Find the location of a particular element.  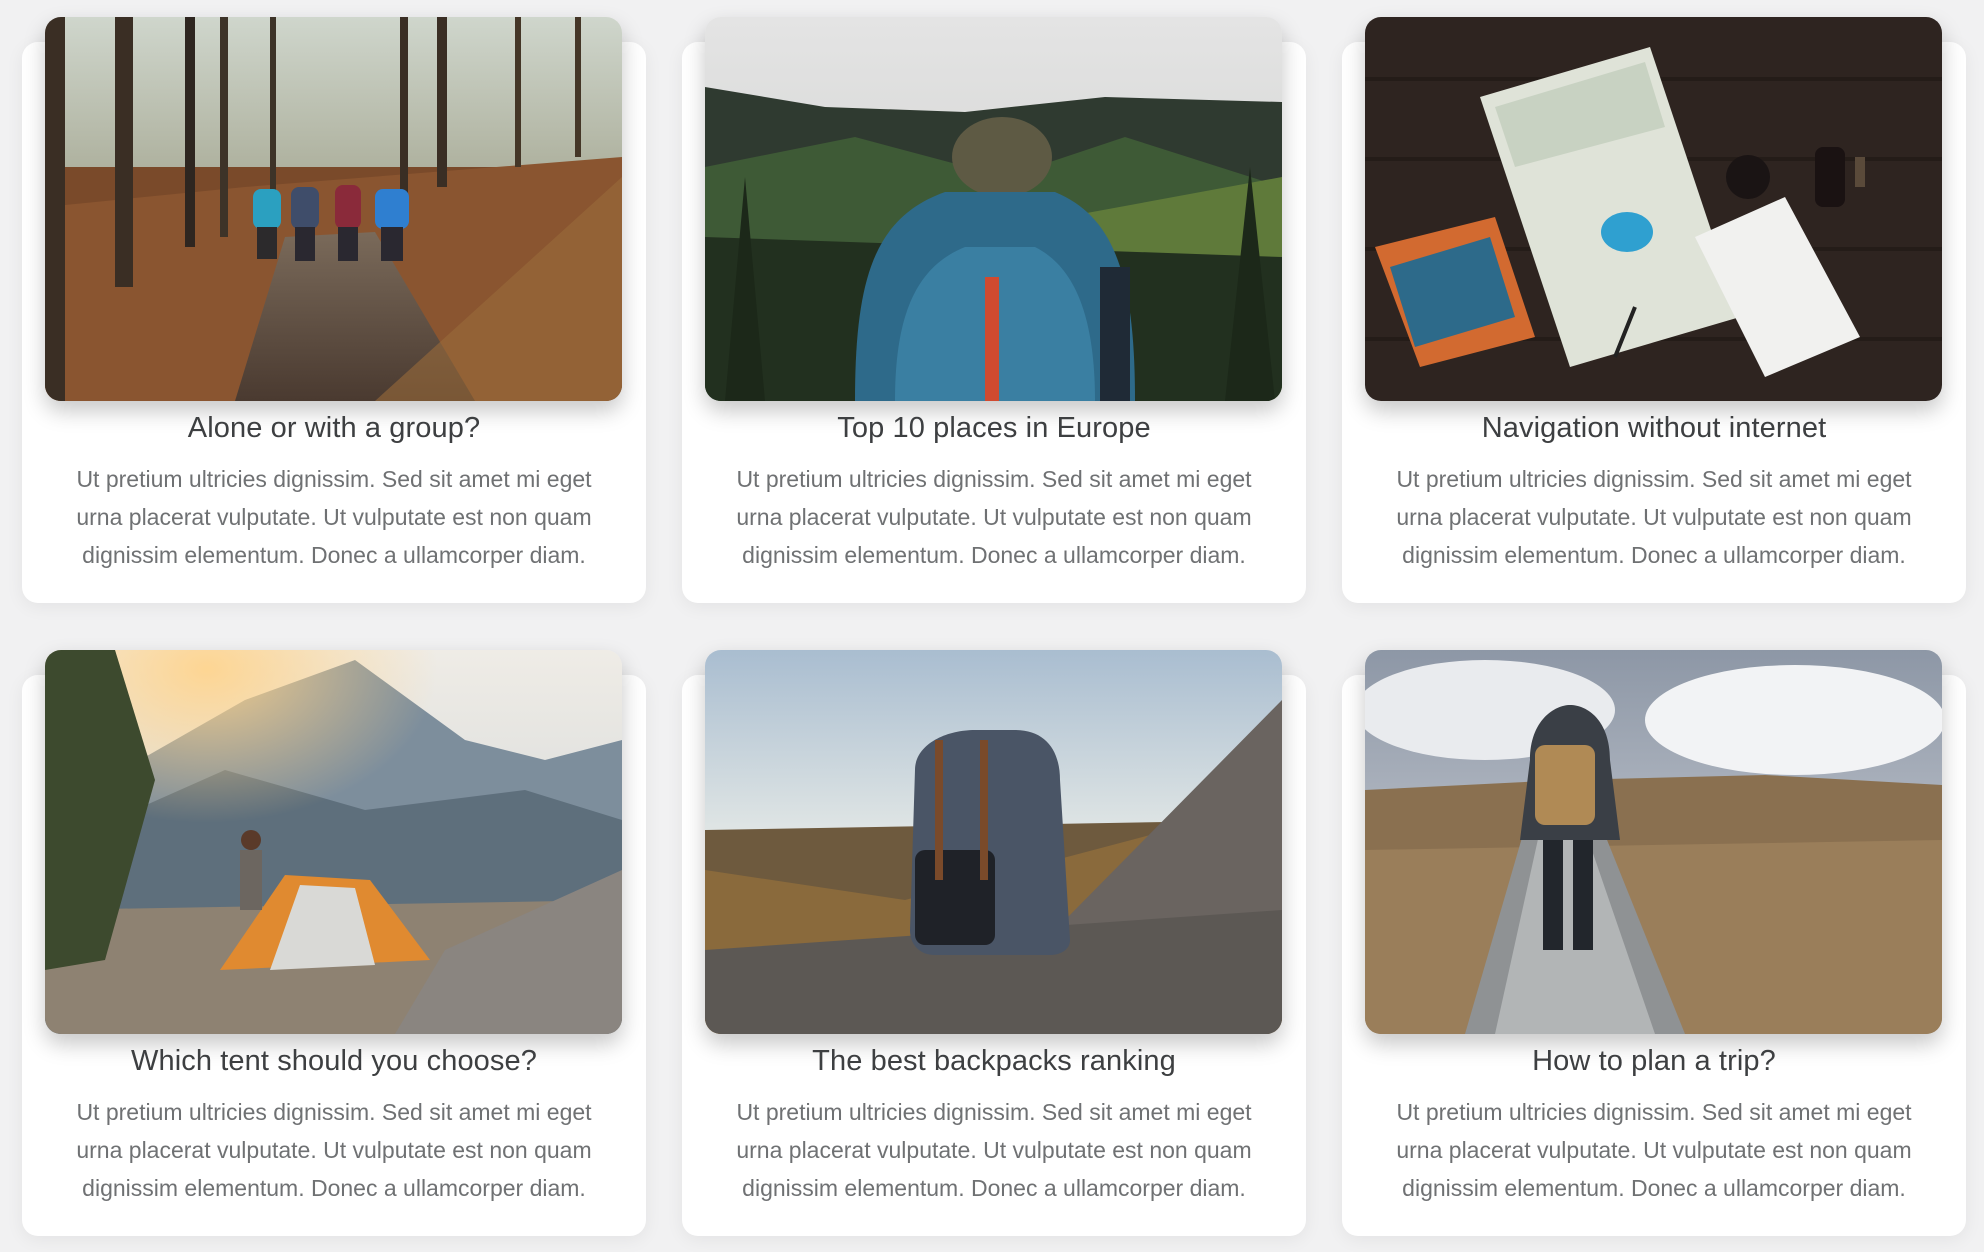

backpacker-valley-photo is located at coordinates (993, 209).